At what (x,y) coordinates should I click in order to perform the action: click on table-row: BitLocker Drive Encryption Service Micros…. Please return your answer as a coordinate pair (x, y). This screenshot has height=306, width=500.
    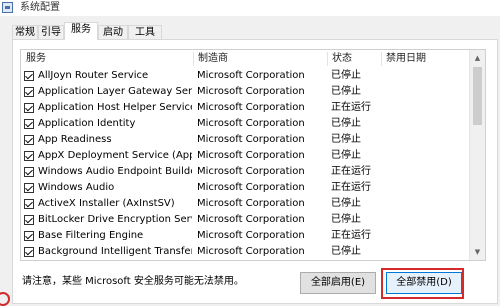
    Looking at the image, I should click on (245, 220).